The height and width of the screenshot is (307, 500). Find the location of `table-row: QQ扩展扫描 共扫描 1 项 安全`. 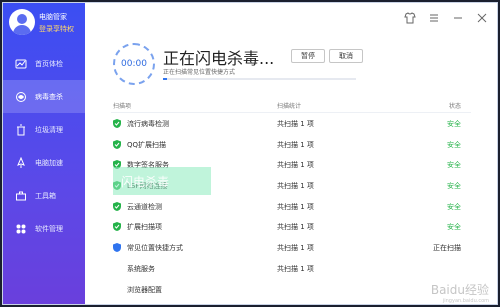

table-row: QQ扩展扫描 共扫描 1 项 安全 is located at coordinates (291, 144).